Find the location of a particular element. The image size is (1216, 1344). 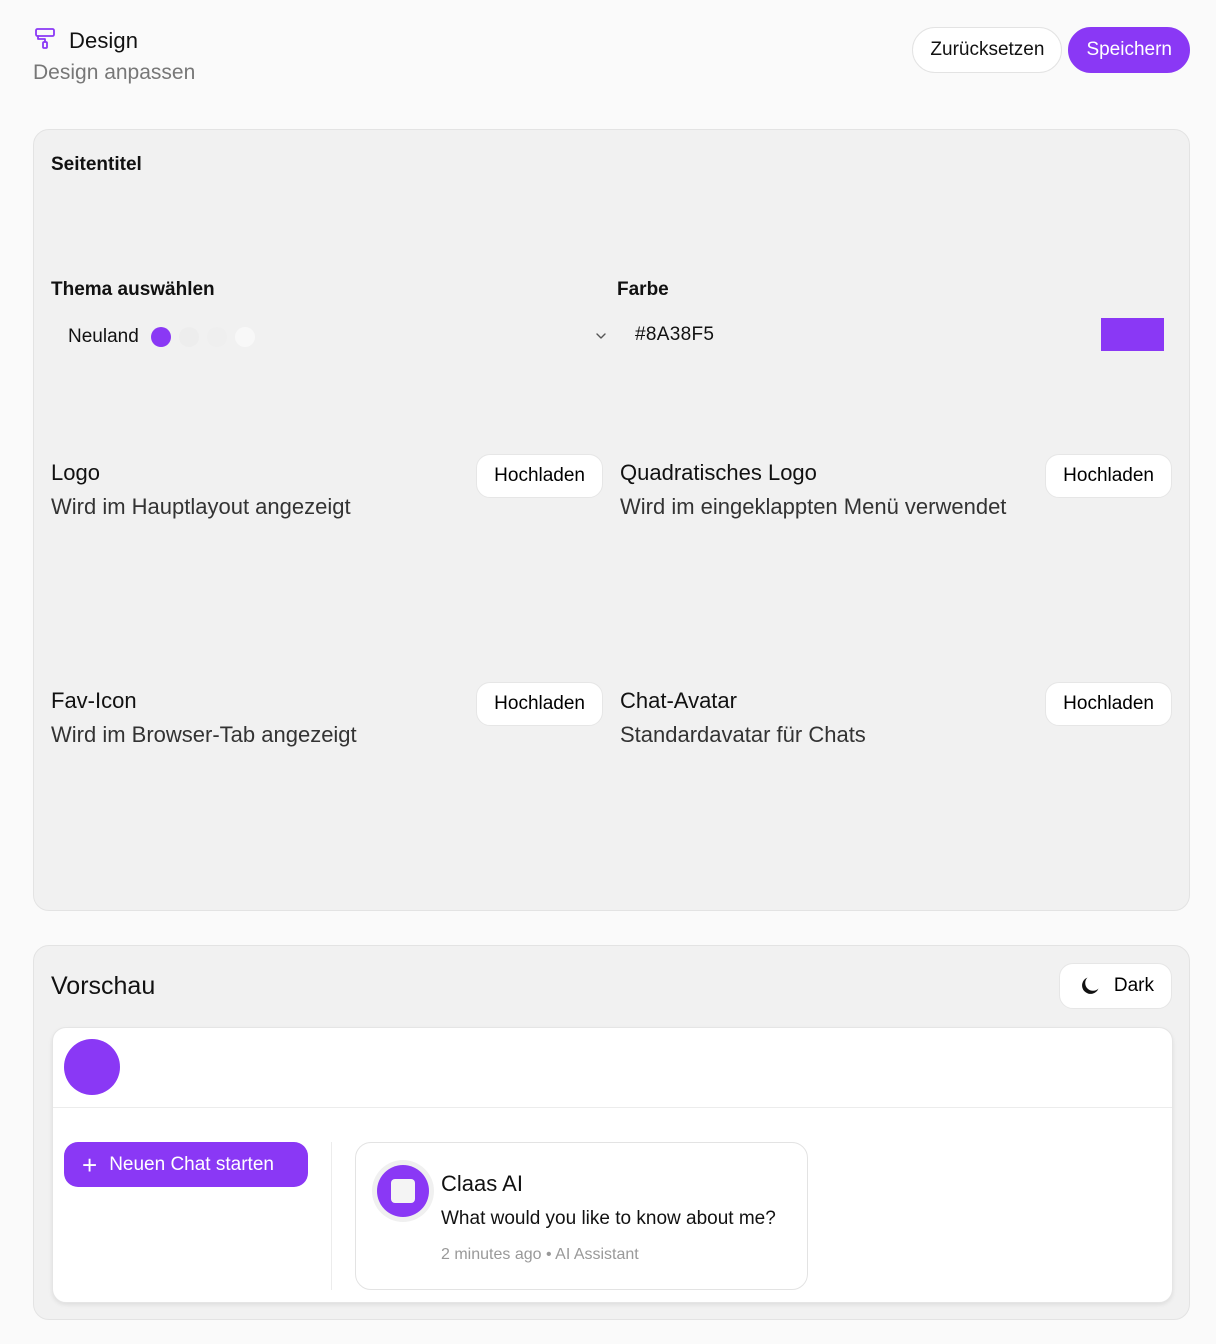

upload-logo-button: Hochladen is located at coordinates (539, 476).